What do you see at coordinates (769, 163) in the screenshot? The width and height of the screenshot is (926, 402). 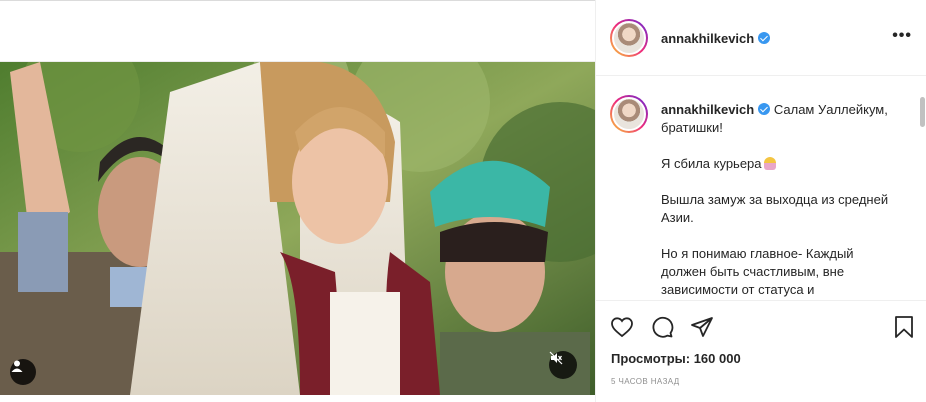 I see `woman-blonde-emoji-icon` at bounding box center [769, 163].